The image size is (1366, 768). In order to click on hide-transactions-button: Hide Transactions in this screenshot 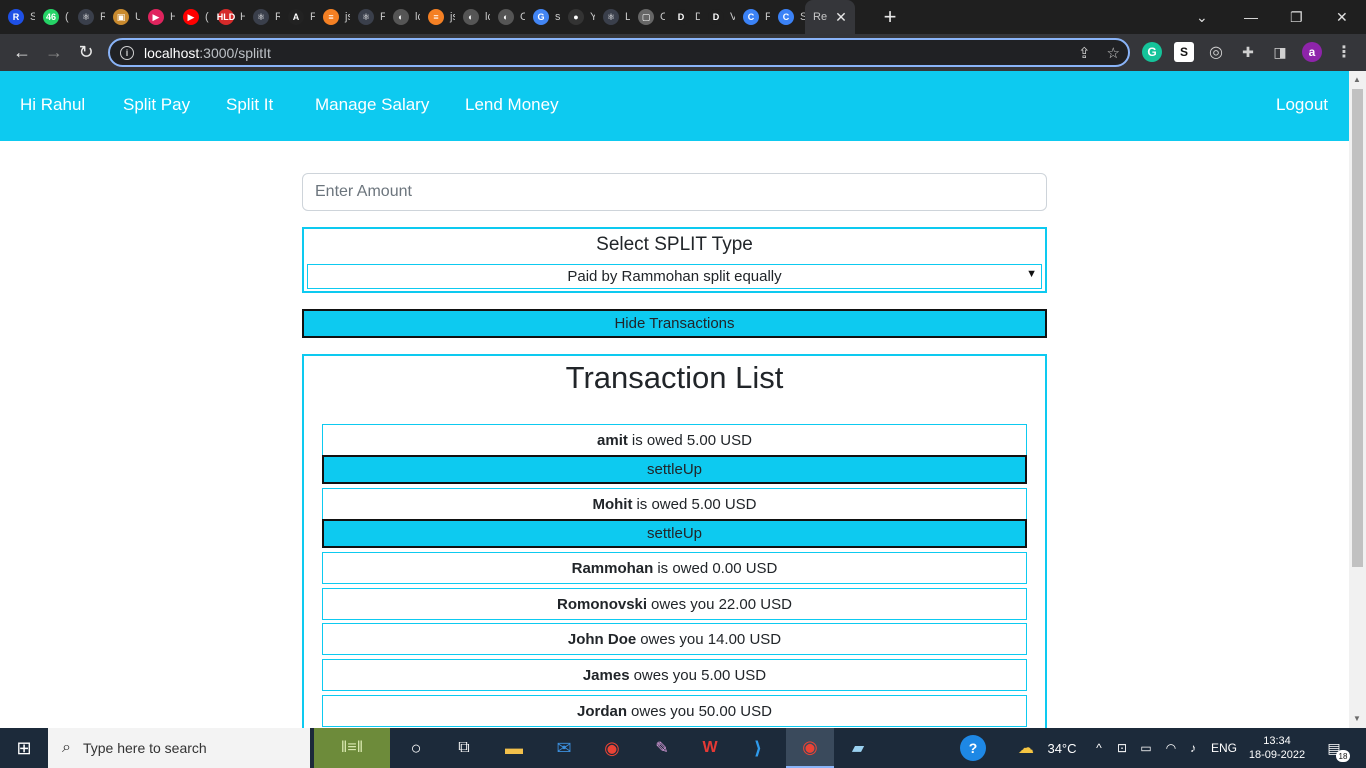, I will do `click(674, 323)`.